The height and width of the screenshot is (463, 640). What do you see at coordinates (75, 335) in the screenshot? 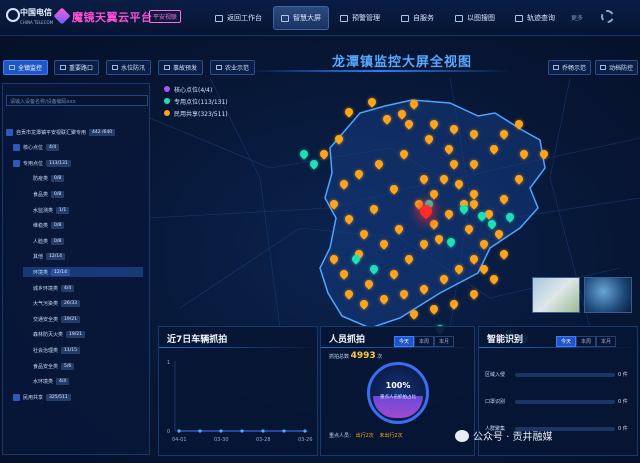
I see `tree-item-count: 19/21` at bounding box center [75, 335].